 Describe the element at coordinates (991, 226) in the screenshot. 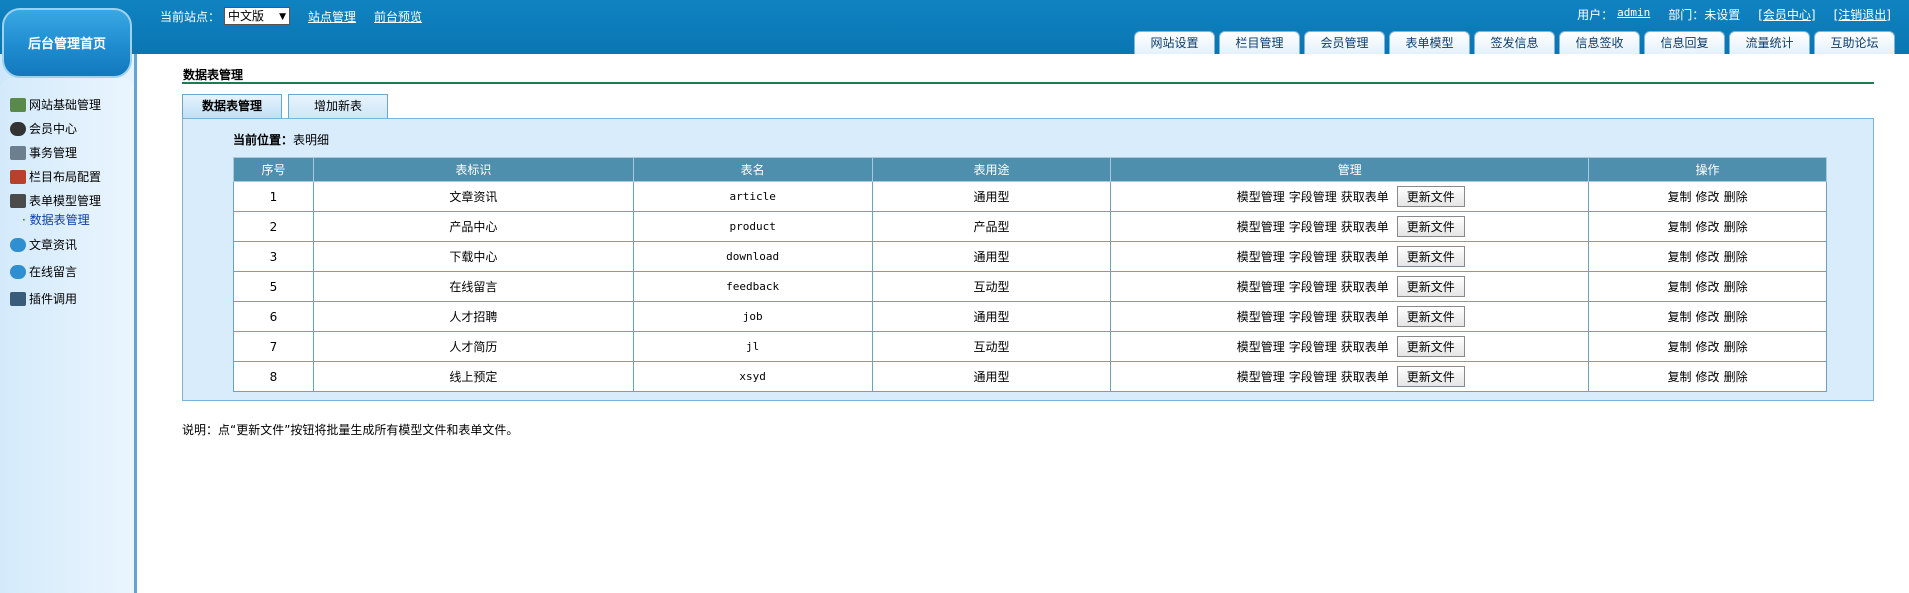

I see `cell-usage: 产品型` at that location.